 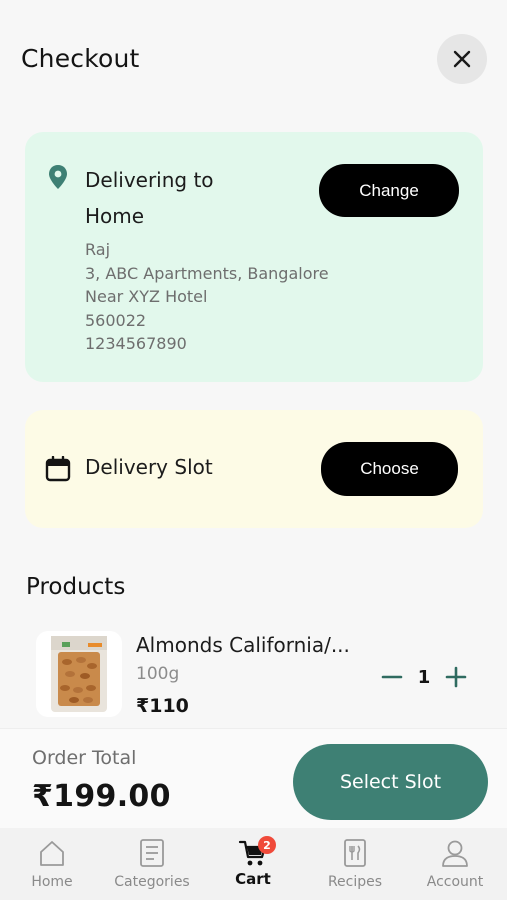 What do you see at coordinates (58, 177) in the screenshot?
I see `location-pin-icon` at bounding box center [58, 177].